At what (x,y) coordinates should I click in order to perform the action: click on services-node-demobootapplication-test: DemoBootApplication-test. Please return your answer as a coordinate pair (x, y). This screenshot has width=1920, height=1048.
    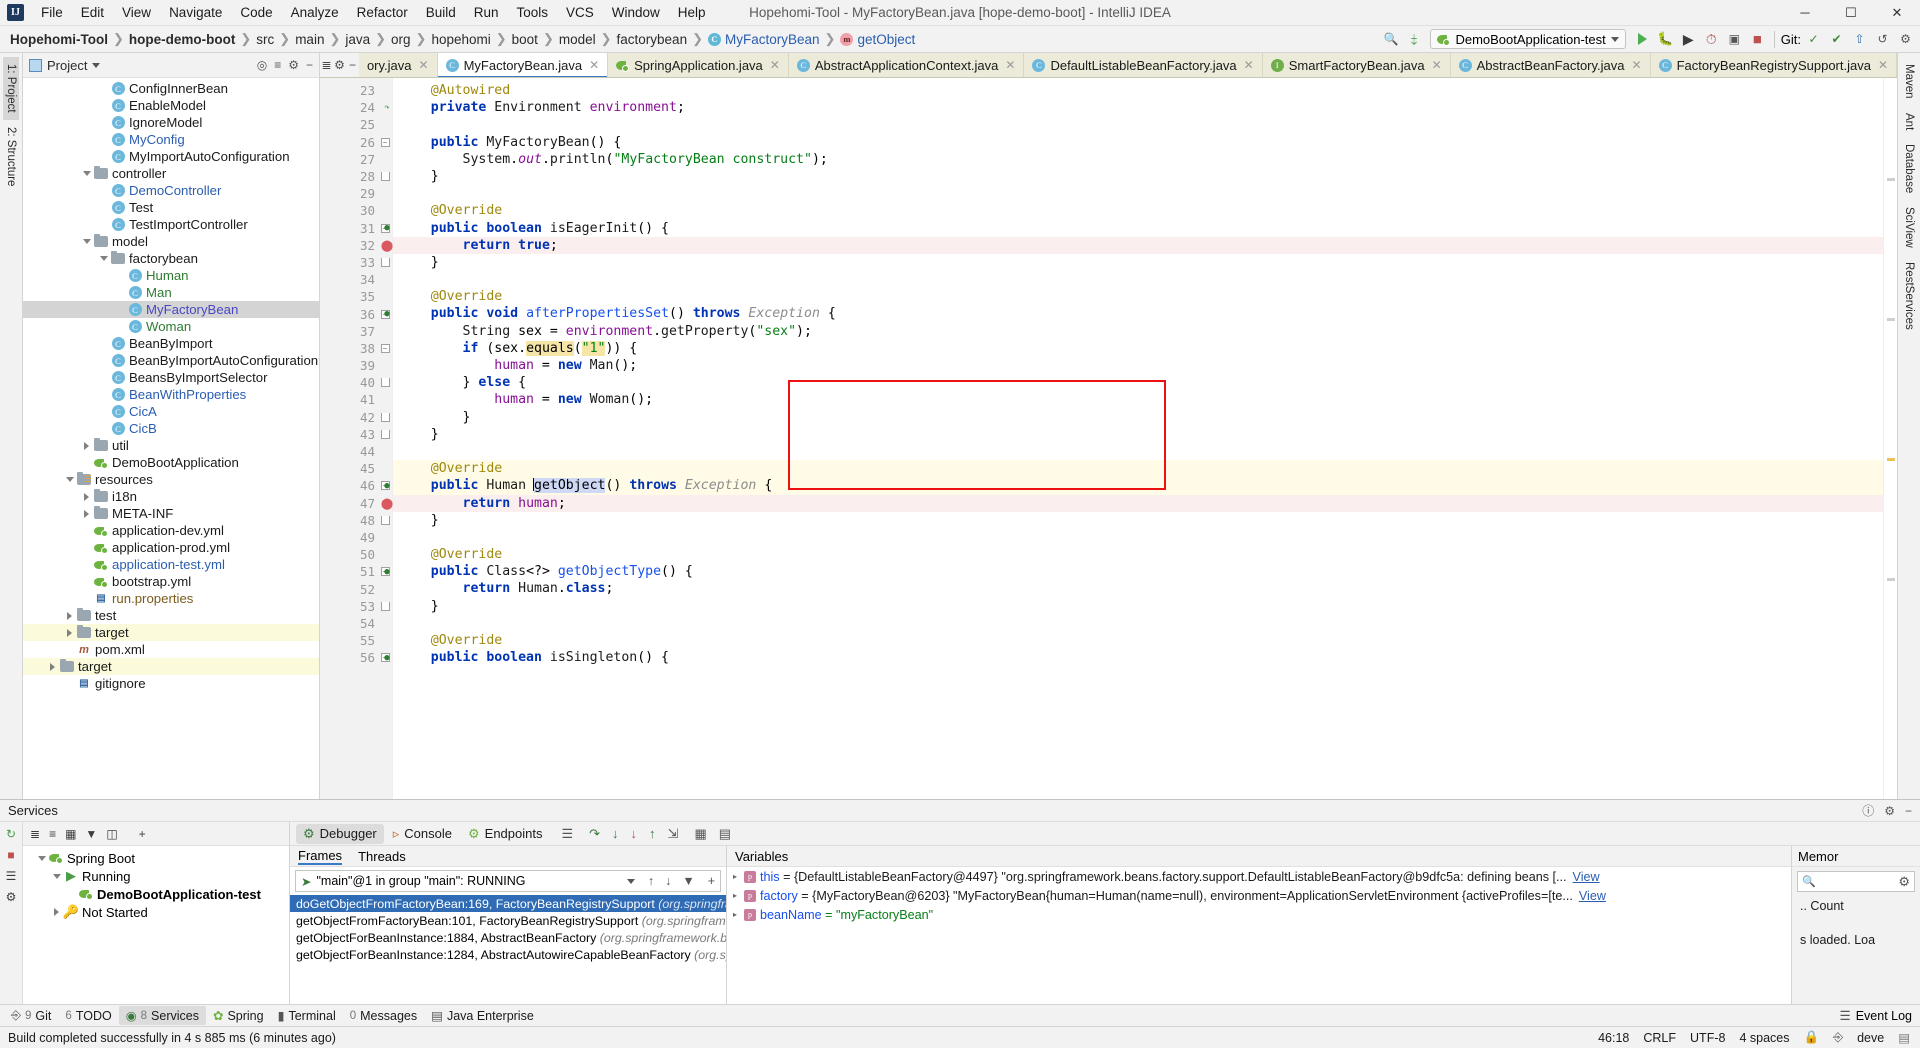
    Looking at the image, I should click on (156, 894).